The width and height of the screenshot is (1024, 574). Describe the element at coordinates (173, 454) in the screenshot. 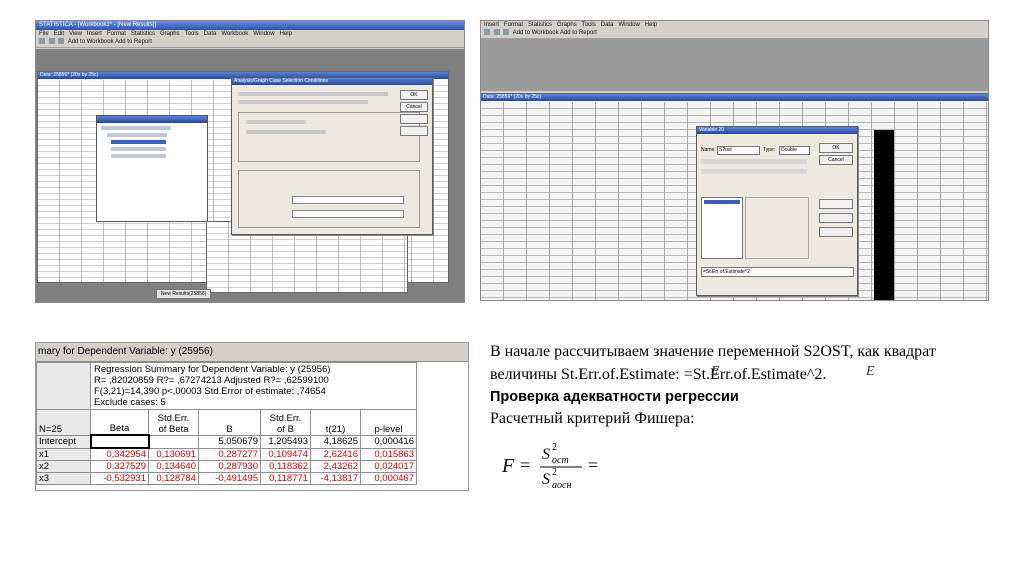

I see `table-cell: 0,130691` at that location.